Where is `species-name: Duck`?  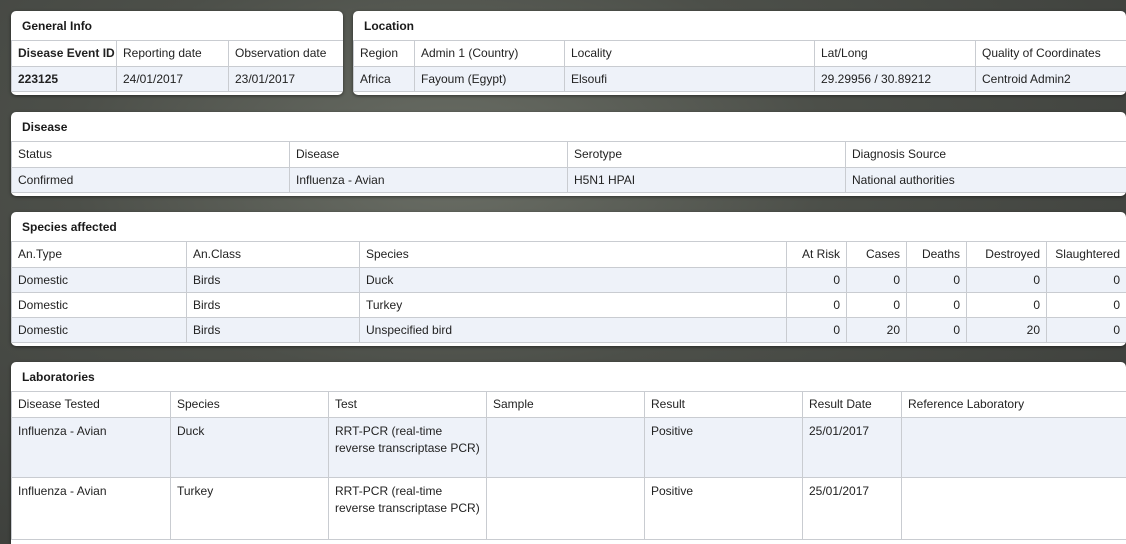 species-name: Duck is located at coordinates (573, 280).